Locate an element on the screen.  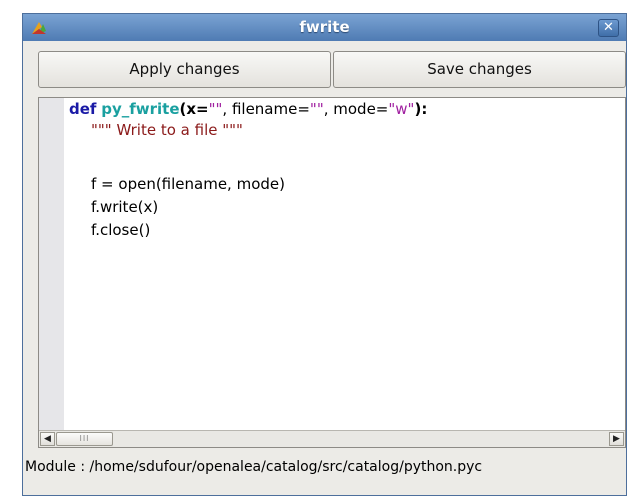
code-token: , filename= is located at coordinates (266, 109).